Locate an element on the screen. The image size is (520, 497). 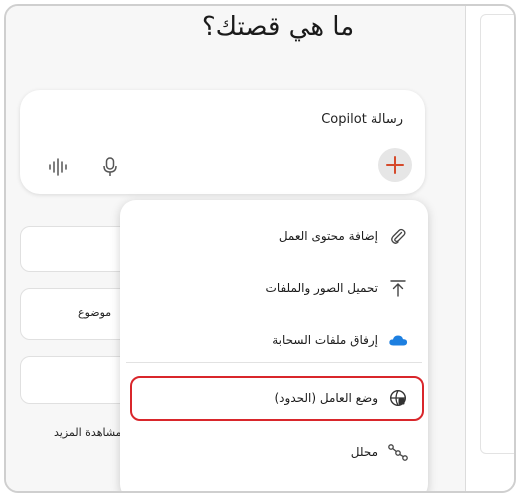
menu-divider is located at coordinates (274, 362).